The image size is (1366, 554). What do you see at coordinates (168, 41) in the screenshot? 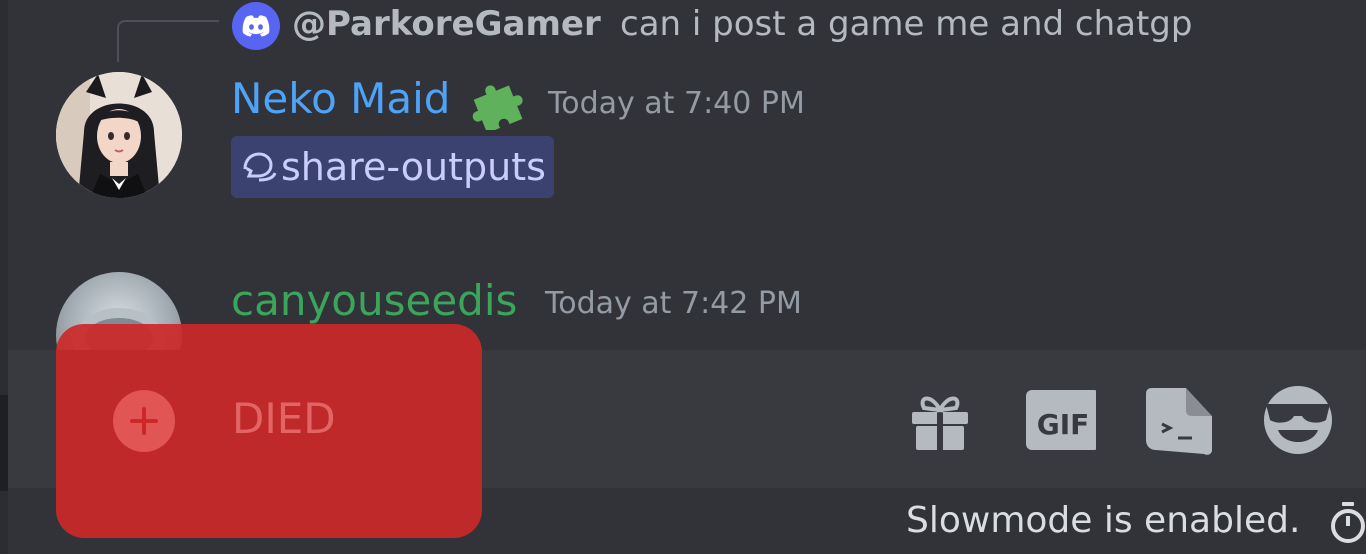
I see `reply-connector-line` at bounding box center [168, 41].